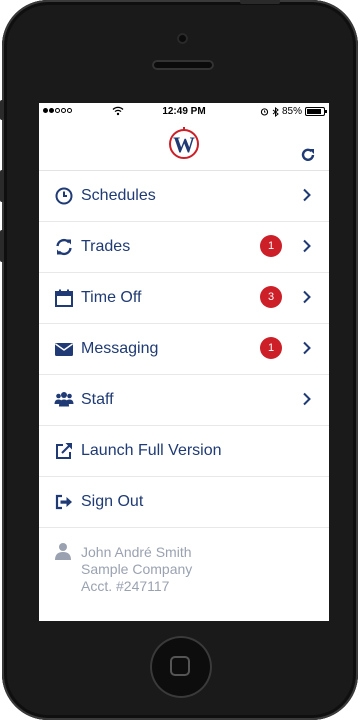 The width and height of the screenshot is (360, 720). I want to click on app-logo: W, so click(184, 143).